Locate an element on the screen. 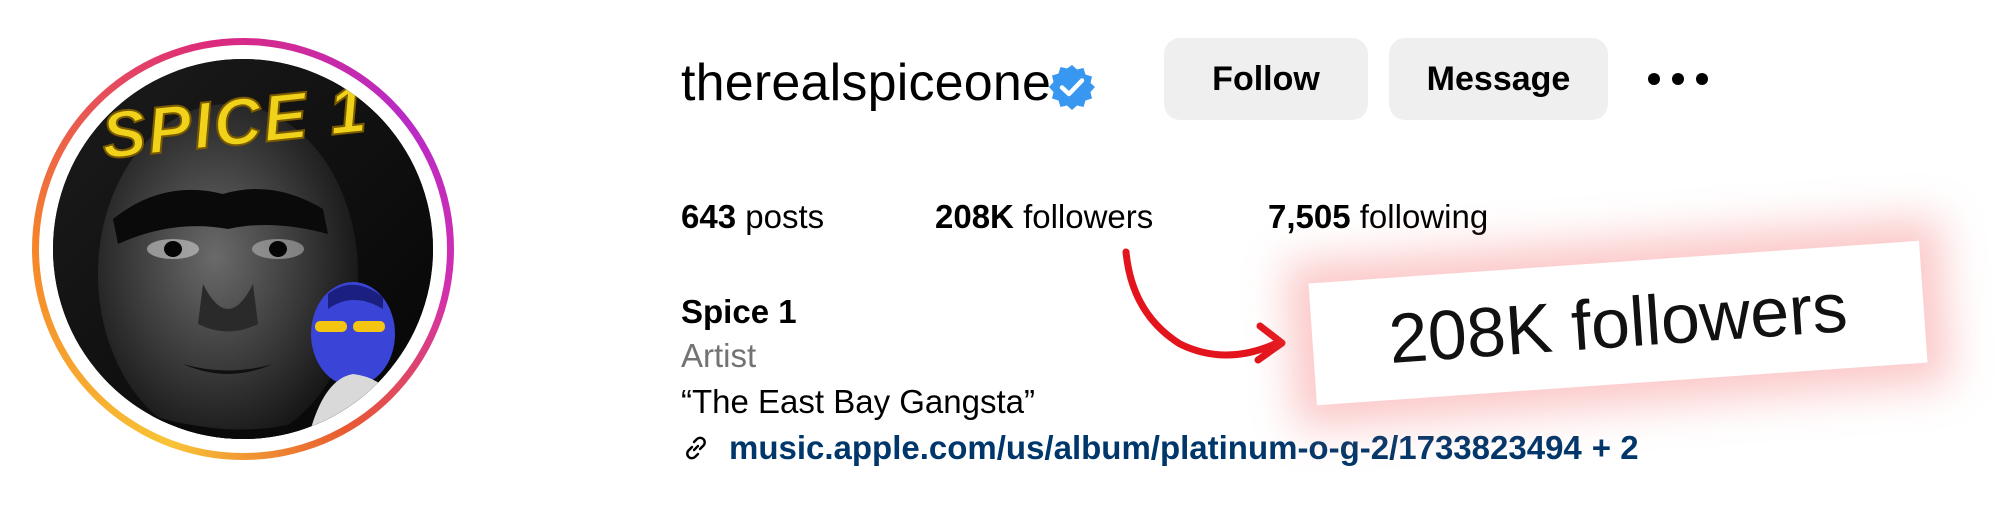 This screenshot has width=2014, height=517. following-link: 7,505 following is located at coordinates (1378, 217).